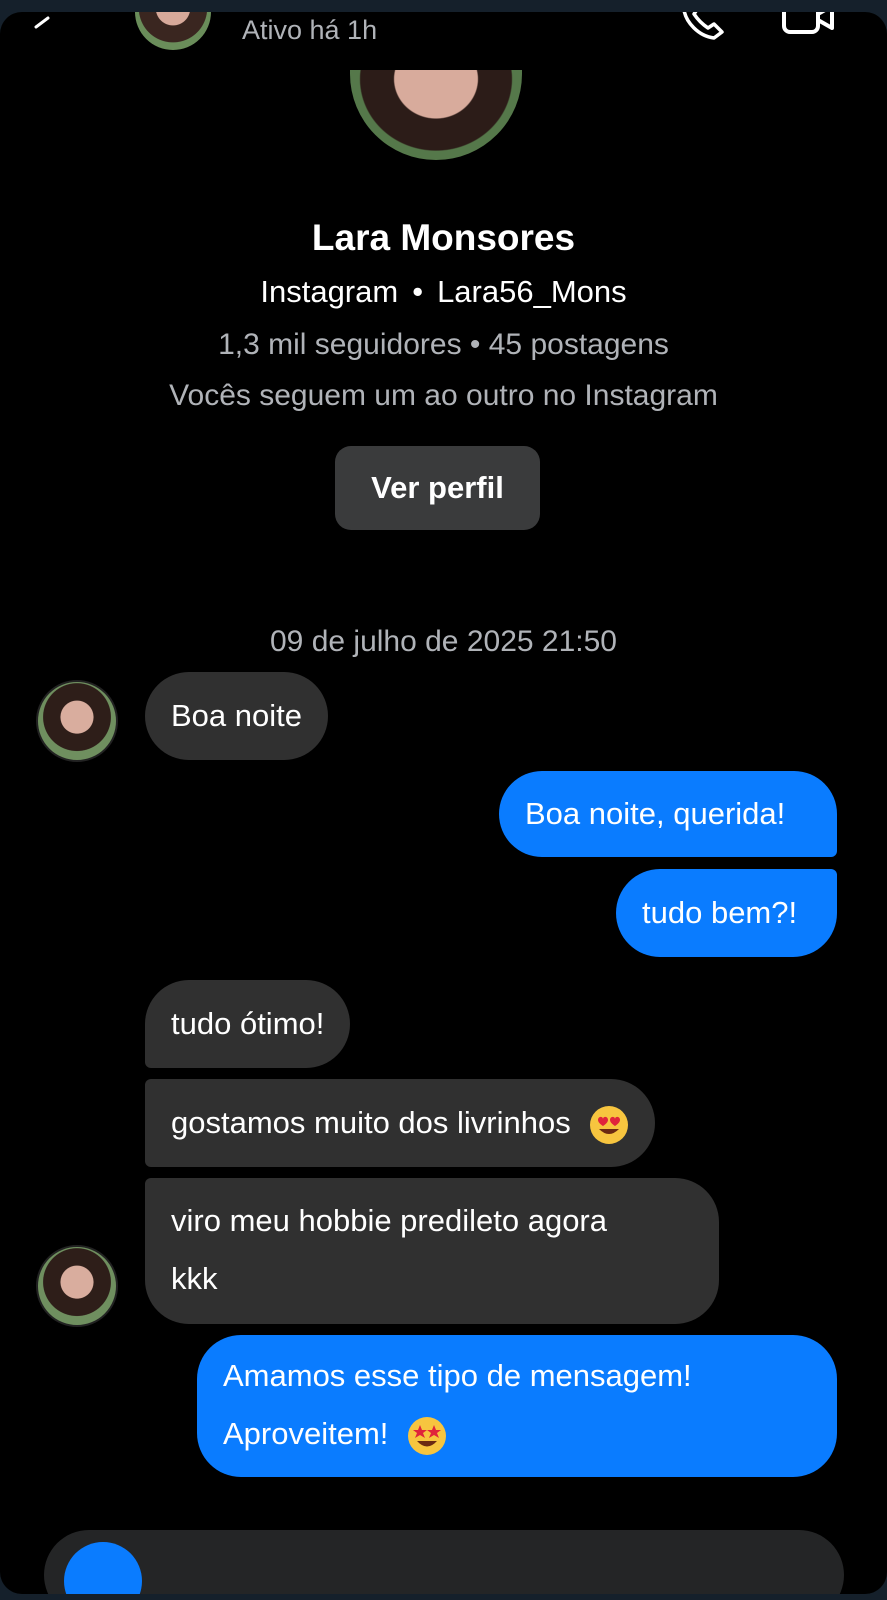 The width and height of the screenshot is (887, 1600). What do you see at coordinates (443, 37) in the screenshot?
I see `chat-header: Ativo há 1h` at bounding box center [443, 37].